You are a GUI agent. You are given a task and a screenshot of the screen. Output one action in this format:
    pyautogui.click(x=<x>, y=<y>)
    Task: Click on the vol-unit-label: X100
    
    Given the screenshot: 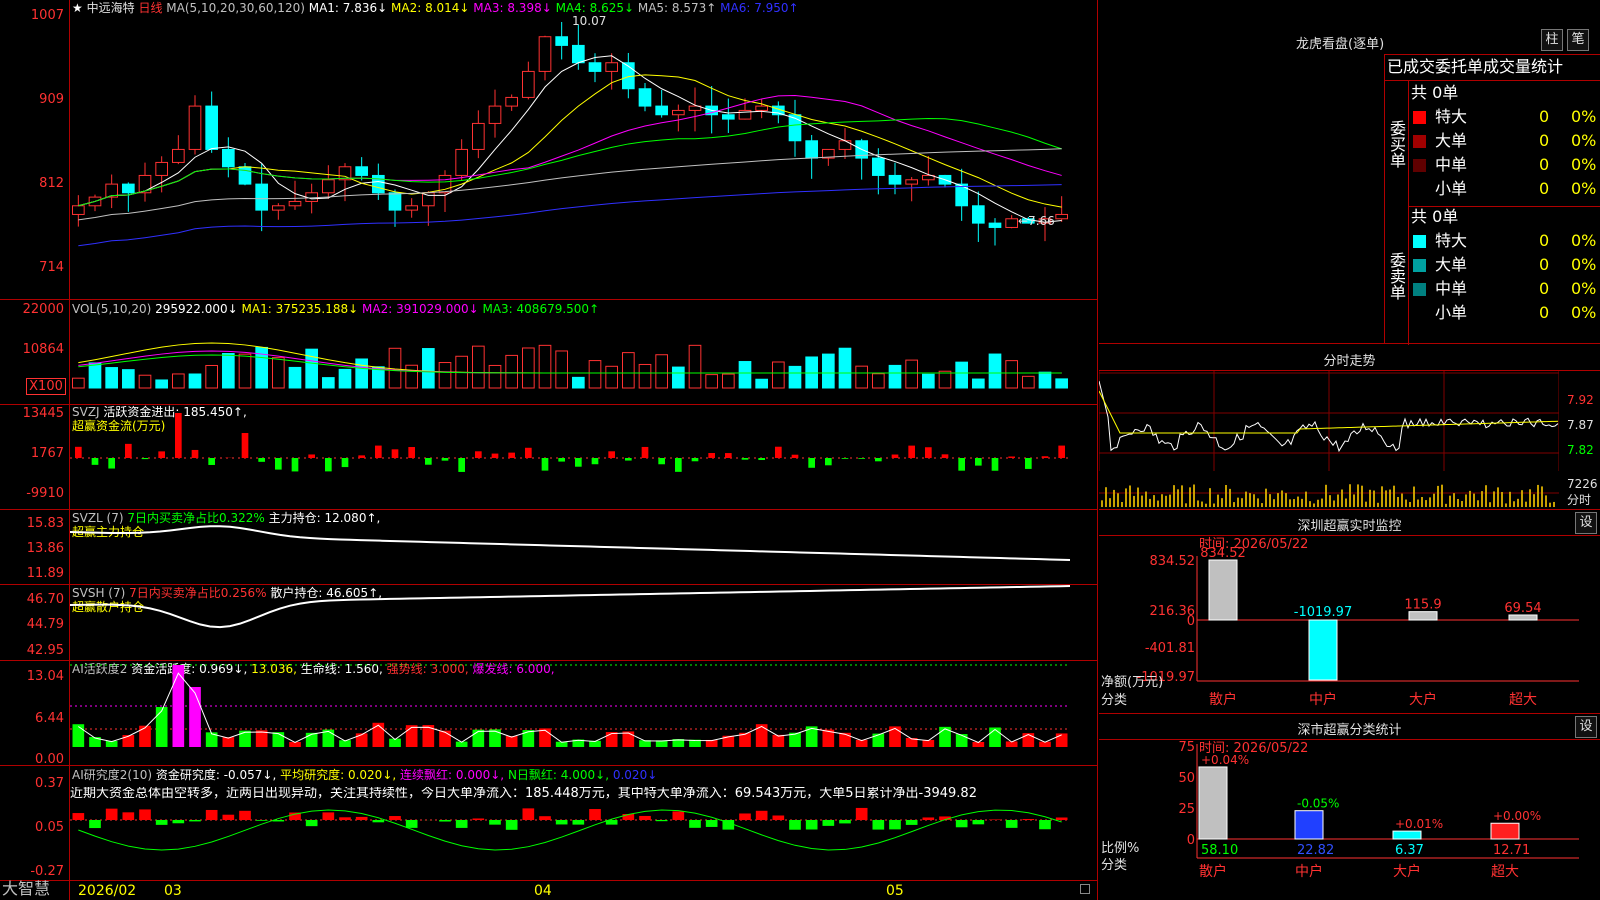 What is the action you would take?
    pyautogui.click(x=46, y=386)
    